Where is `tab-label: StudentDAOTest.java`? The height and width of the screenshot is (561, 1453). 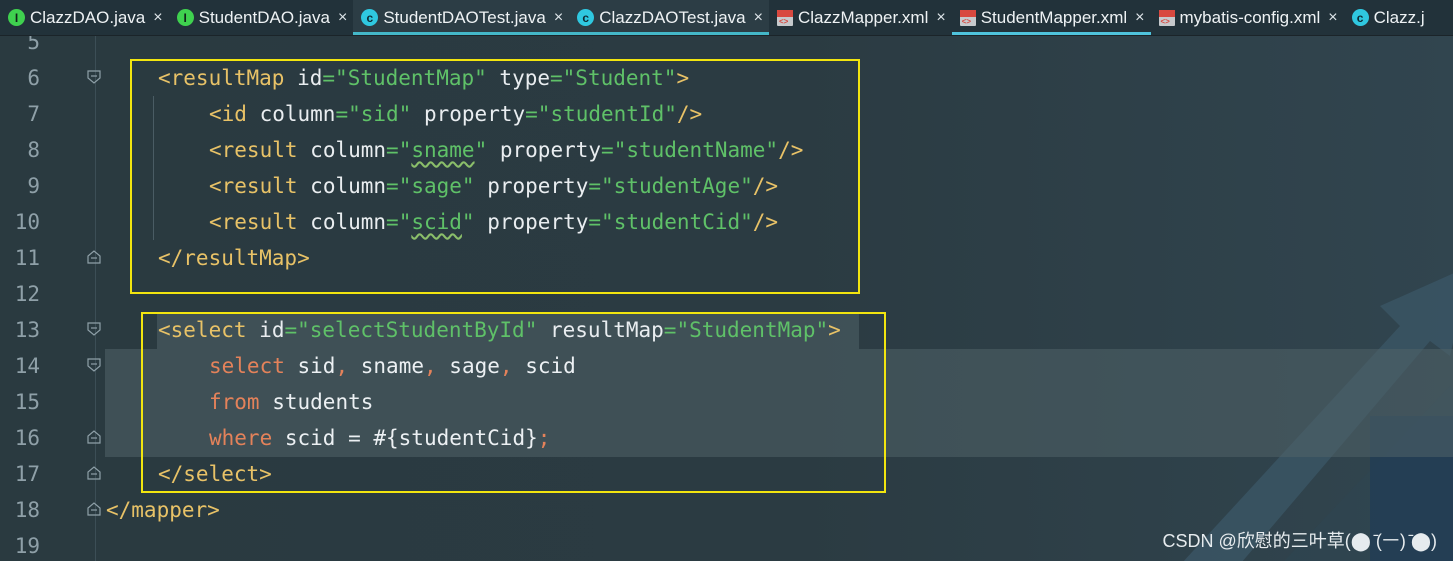
tab-label: StudentDAOTest.java is located at coordinates (464, 17).